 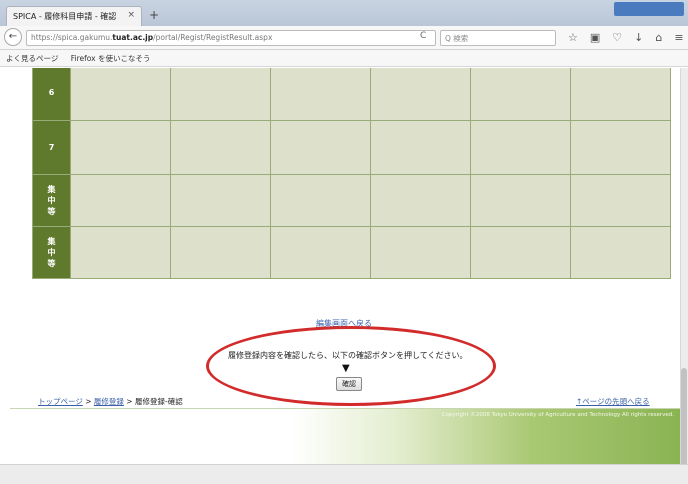 What do you see at coordinates (684, 423) in the screenshot?
I see `scrollbar-thumb` at bounding box center [684, 423].